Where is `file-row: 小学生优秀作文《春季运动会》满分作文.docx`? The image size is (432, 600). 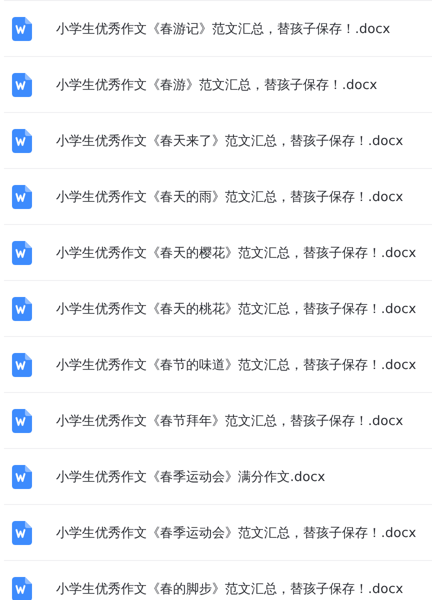 file-row: 小学生优秀作文《春季运动会》满分作文.docx is located at coordinates (218, 476).